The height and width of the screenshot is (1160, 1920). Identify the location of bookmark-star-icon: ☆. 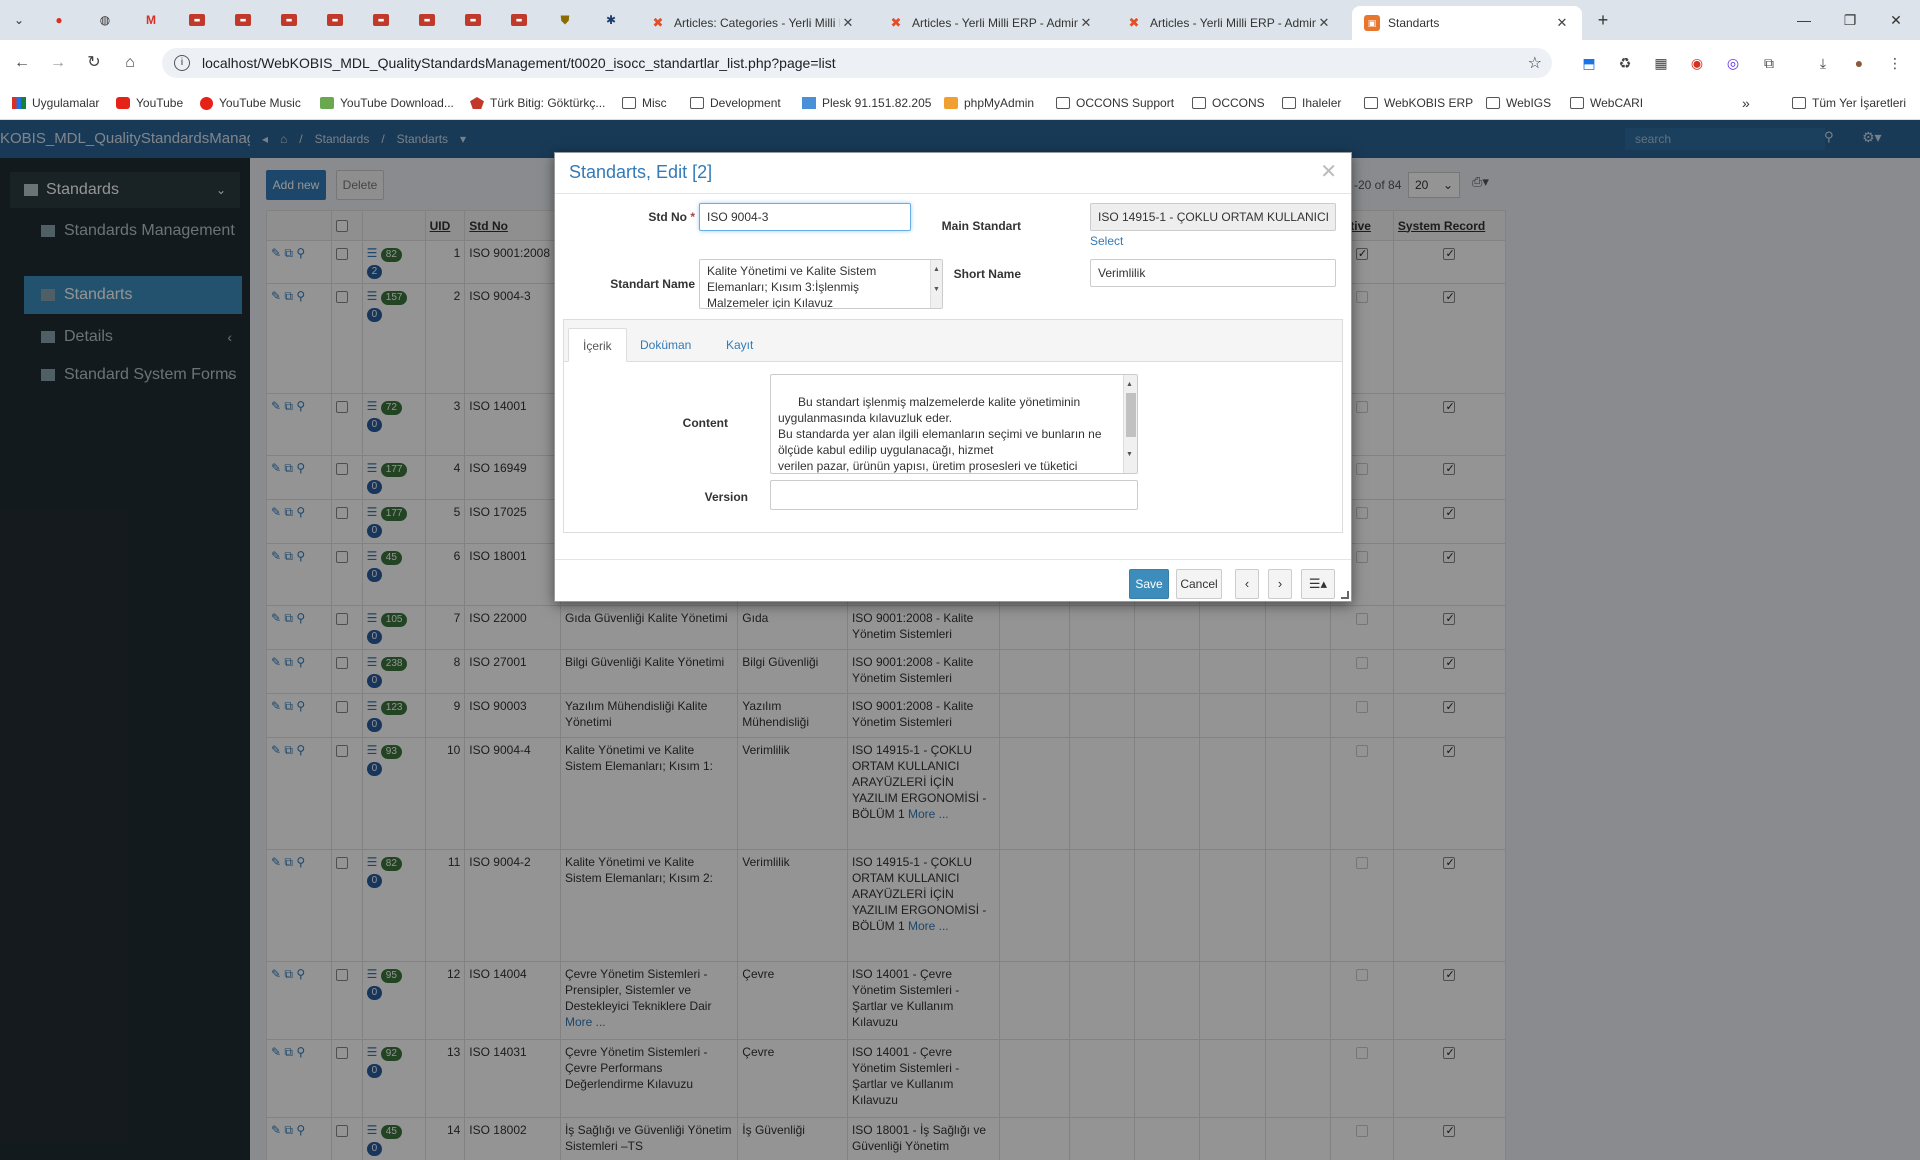
(1535, 63).